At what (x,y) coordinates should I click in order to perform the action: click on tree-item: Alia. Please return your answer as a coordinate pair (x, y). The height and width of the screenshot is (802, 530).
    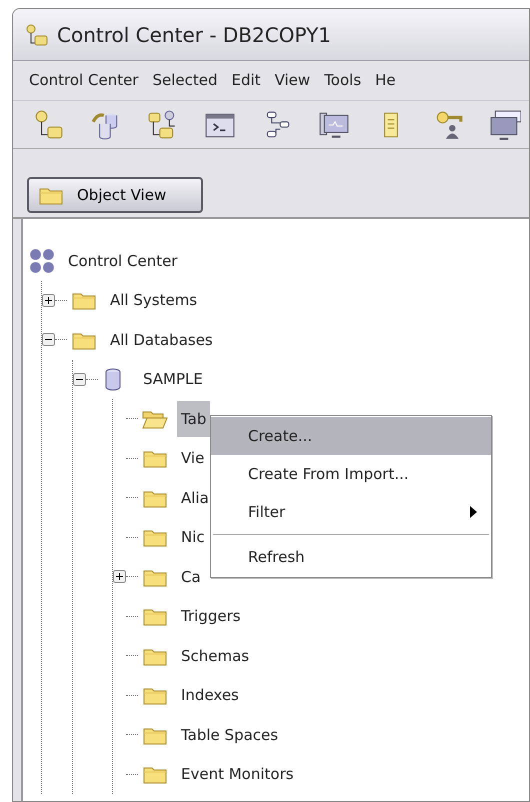
    Looking at the image, I should click on (195, 498).